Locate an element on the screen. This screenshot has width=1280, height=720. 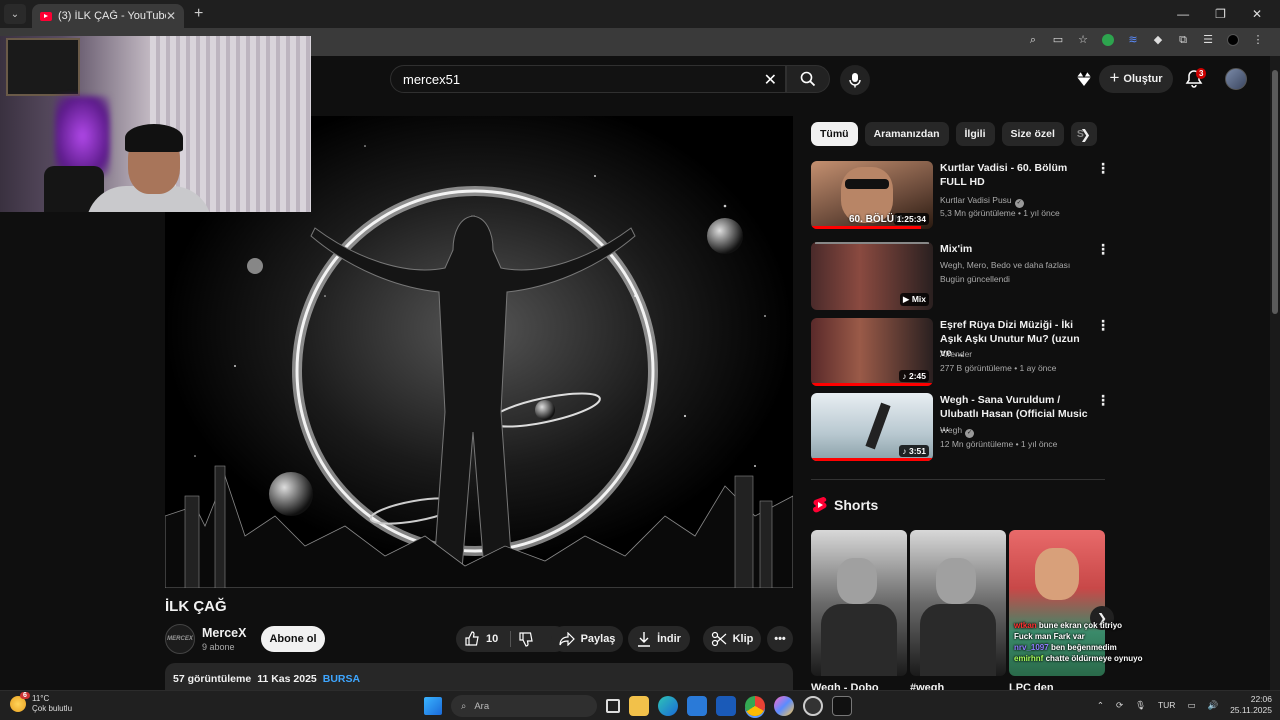
channel-avatar: MERCEX is located at coordinates (180, 639).